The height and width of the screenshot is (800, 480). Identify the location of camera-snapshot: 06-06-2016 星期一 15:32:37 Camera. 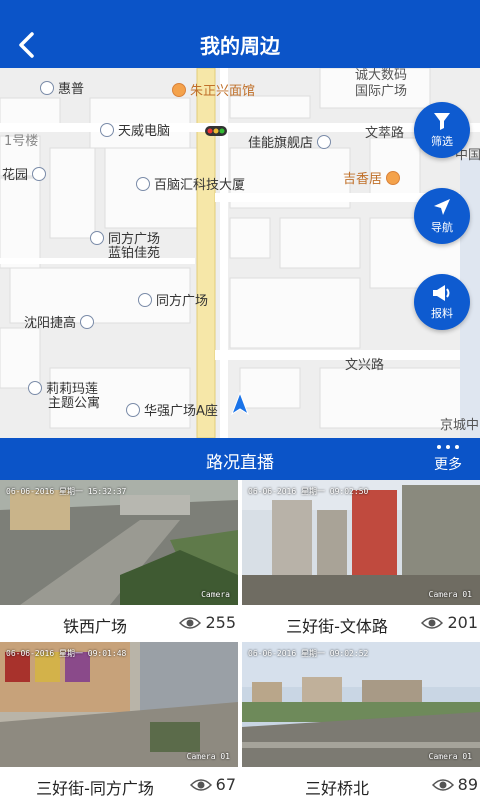
(119, 542).